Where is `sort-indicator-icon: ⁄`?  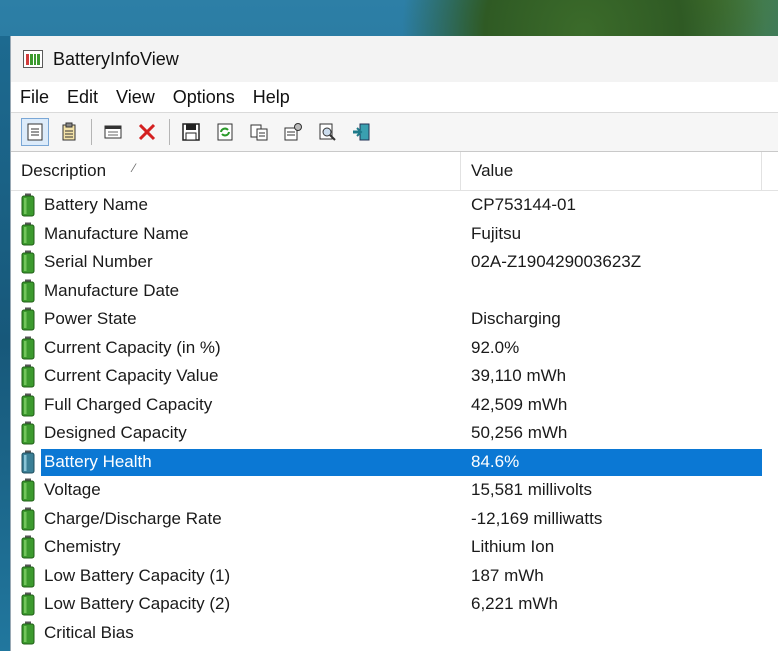
sort-indicator-icon: ⁄ is located at coordinates (134, 168).